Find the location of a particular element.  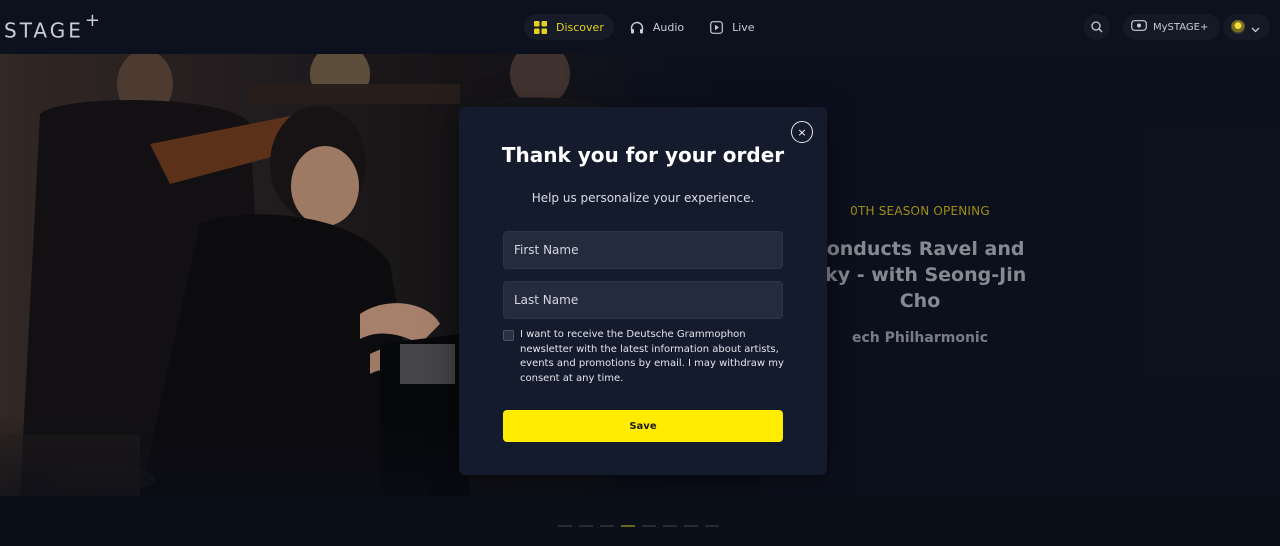

close-icon: × is located at coordinates (802, 132).